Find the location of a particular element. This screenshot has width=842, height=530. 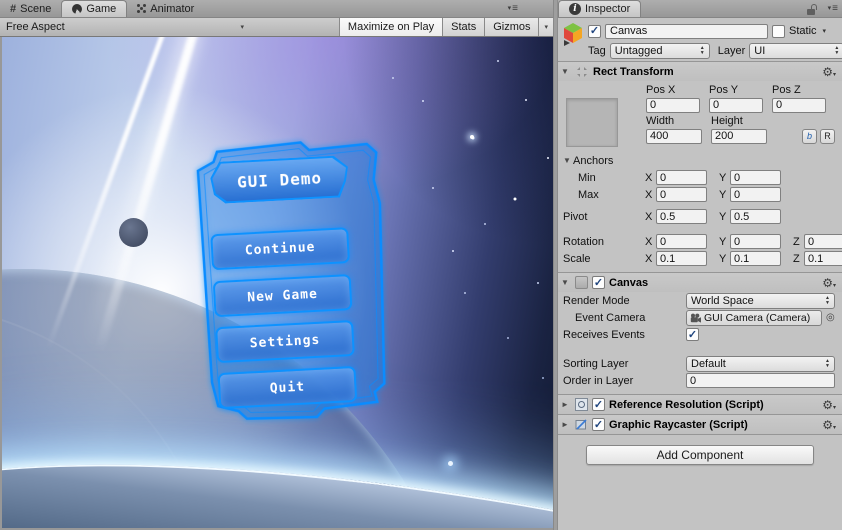

event-camera-object-field: GUI Camera (Camera) is located at coordinates (754, 317).